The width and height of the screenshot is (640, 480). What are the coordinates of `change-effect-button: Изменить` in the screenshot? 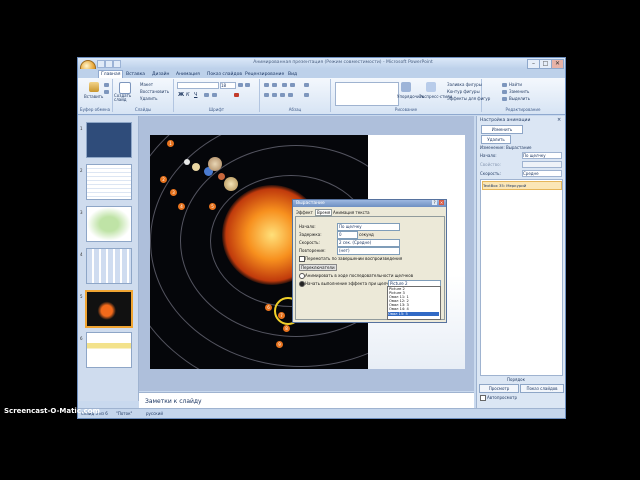 It's located at (502, 129).